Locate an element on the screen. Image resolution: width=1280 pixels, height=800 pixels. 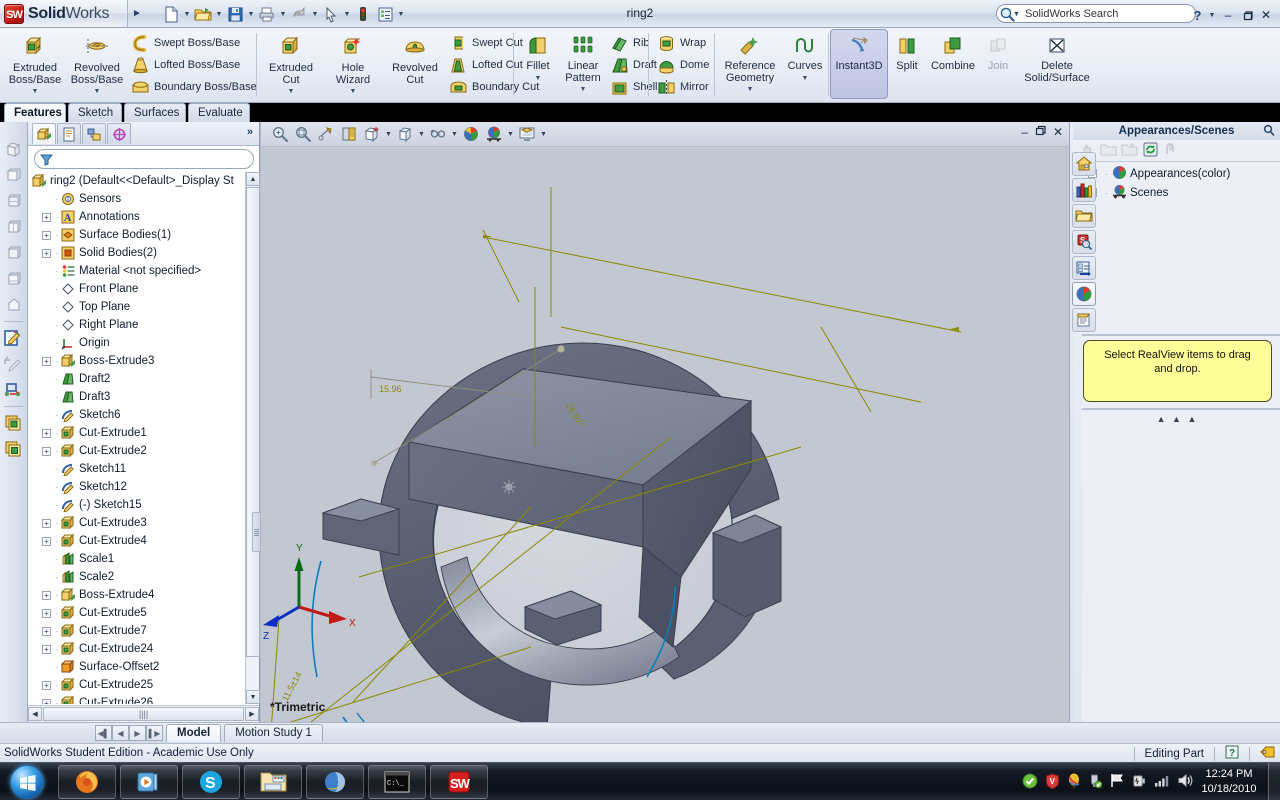
feature-tree-item: · Surface-Offset2 is located at coordinates (136, 667).